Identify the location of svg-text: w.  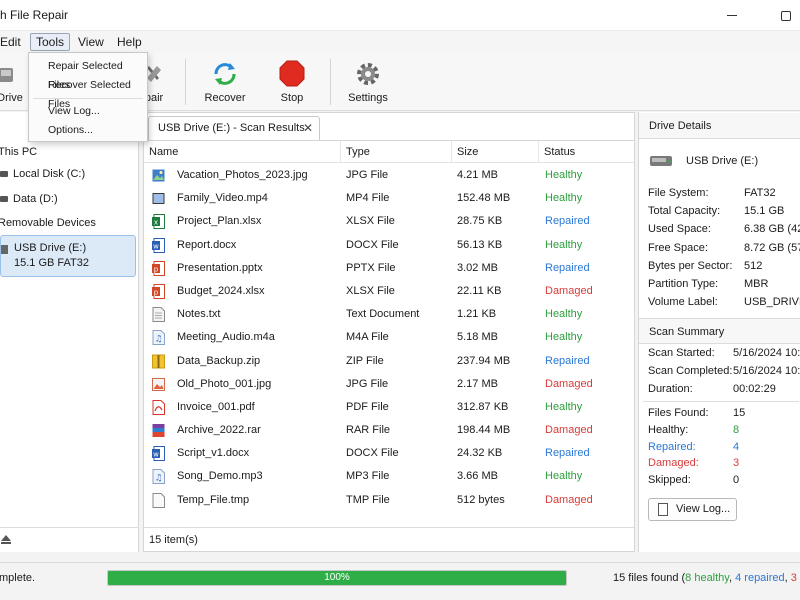
(156, 455).